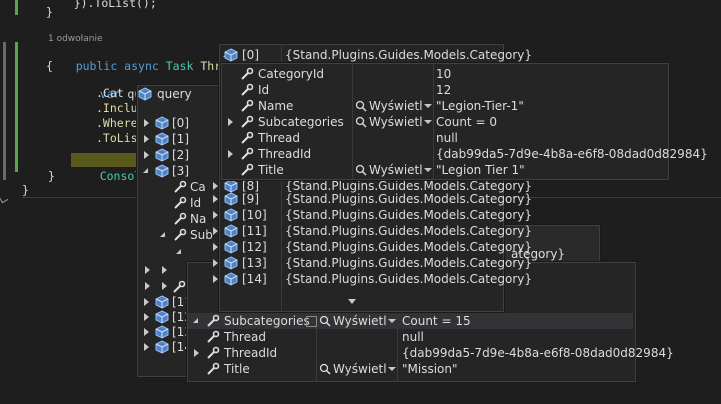 The width and height of the screenshot is (721, 404). I want to click on property-row: Id, so click(178, 203).